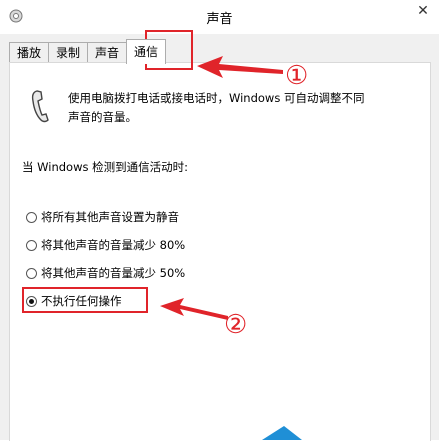 The image size is (439, 441). Describe the element at coordinates (113, 273) in the screenshot. I see `option-label: 将其他声音的音量减少 50%` at that location.